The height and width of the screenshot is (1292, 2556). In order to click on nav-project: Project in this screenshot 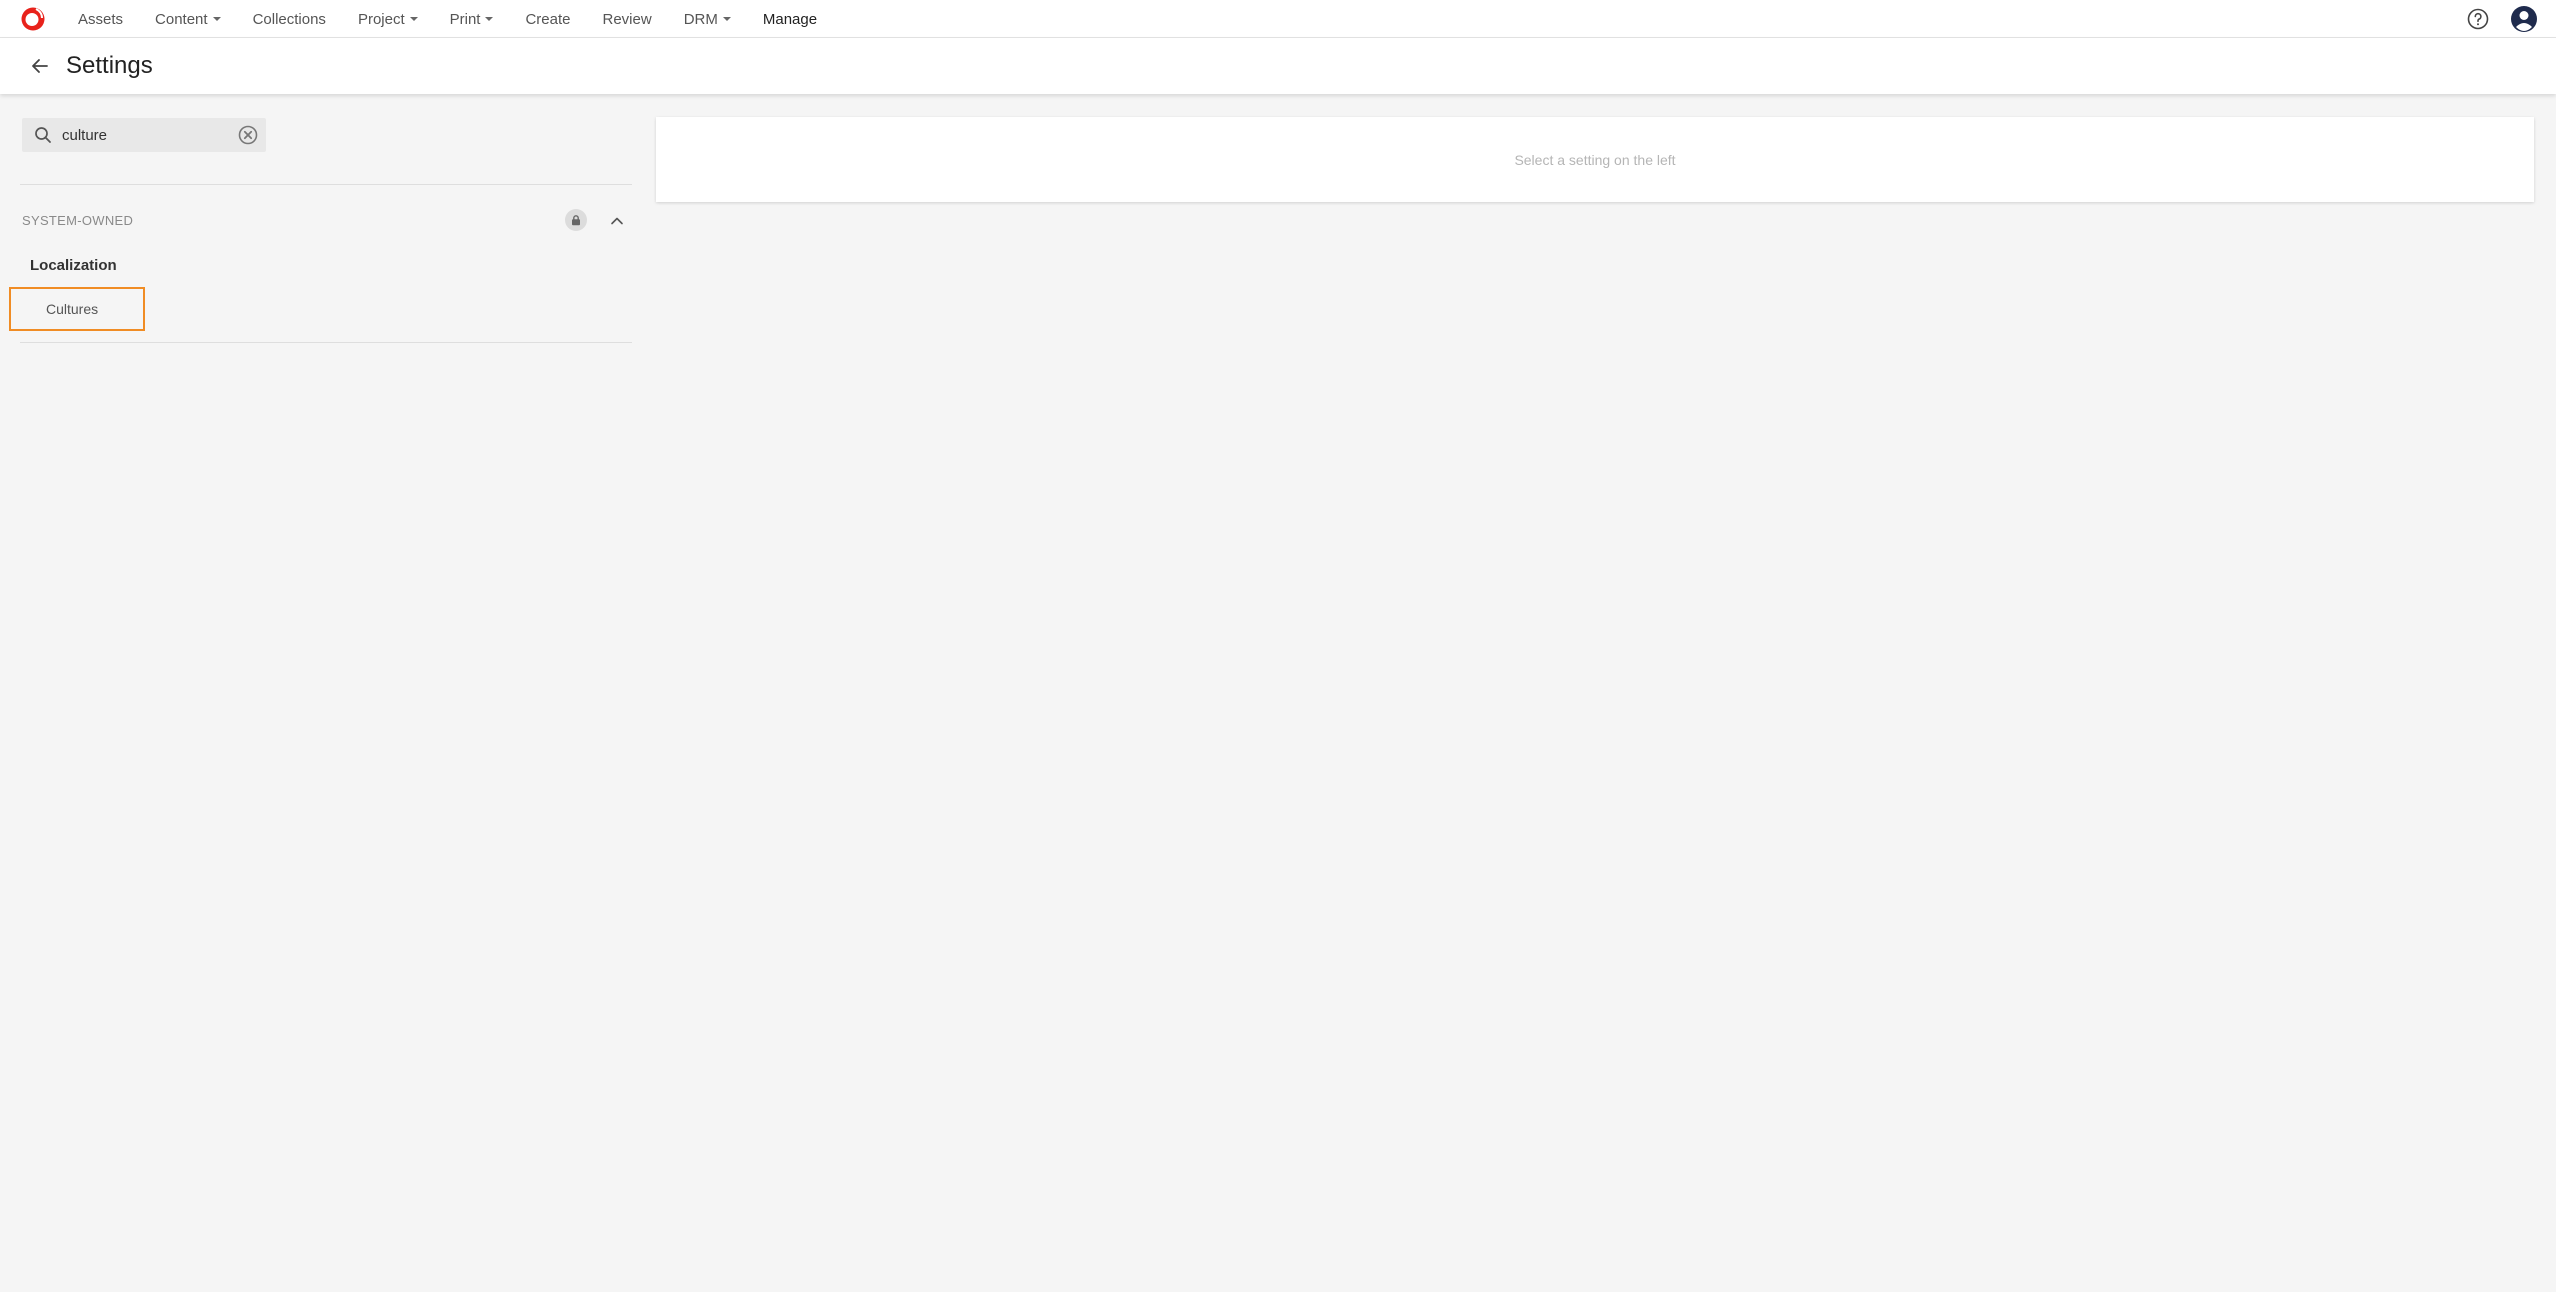, I will do `click(388, 19)`.